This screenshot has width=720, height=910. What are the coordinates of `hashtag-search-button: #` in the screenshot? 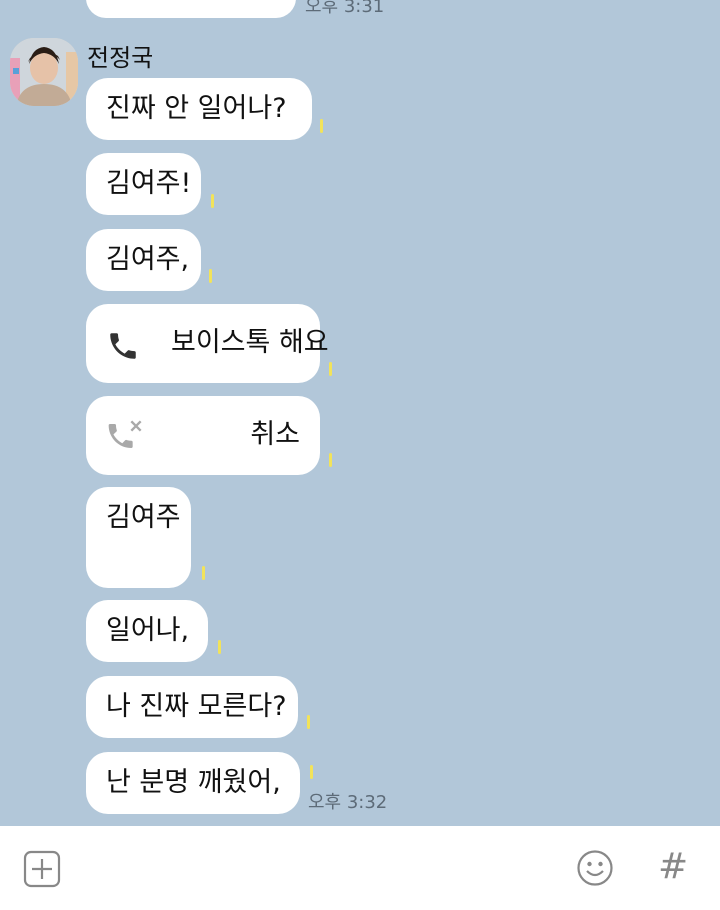 It's located at (673, 866).